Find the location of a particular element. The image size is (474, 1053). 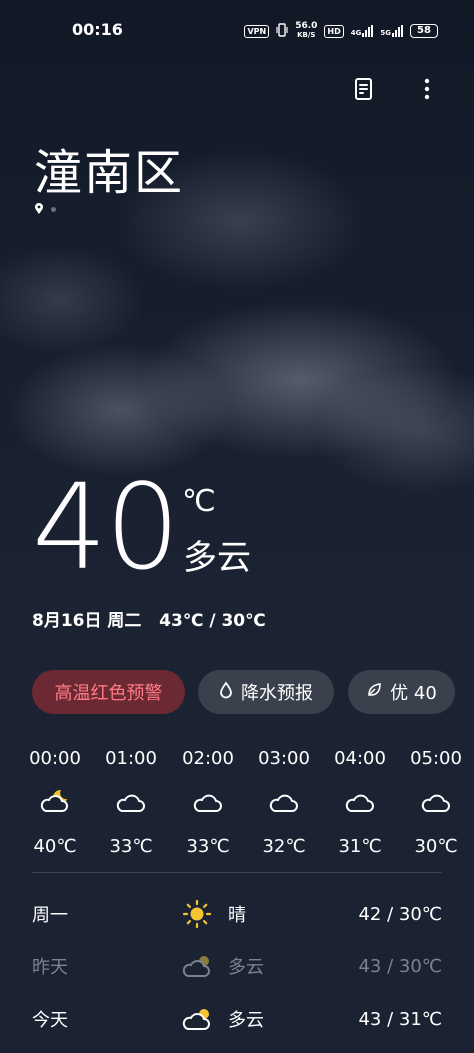

network-speed: 56.0 KB/S is located at coordinates (306, 30).